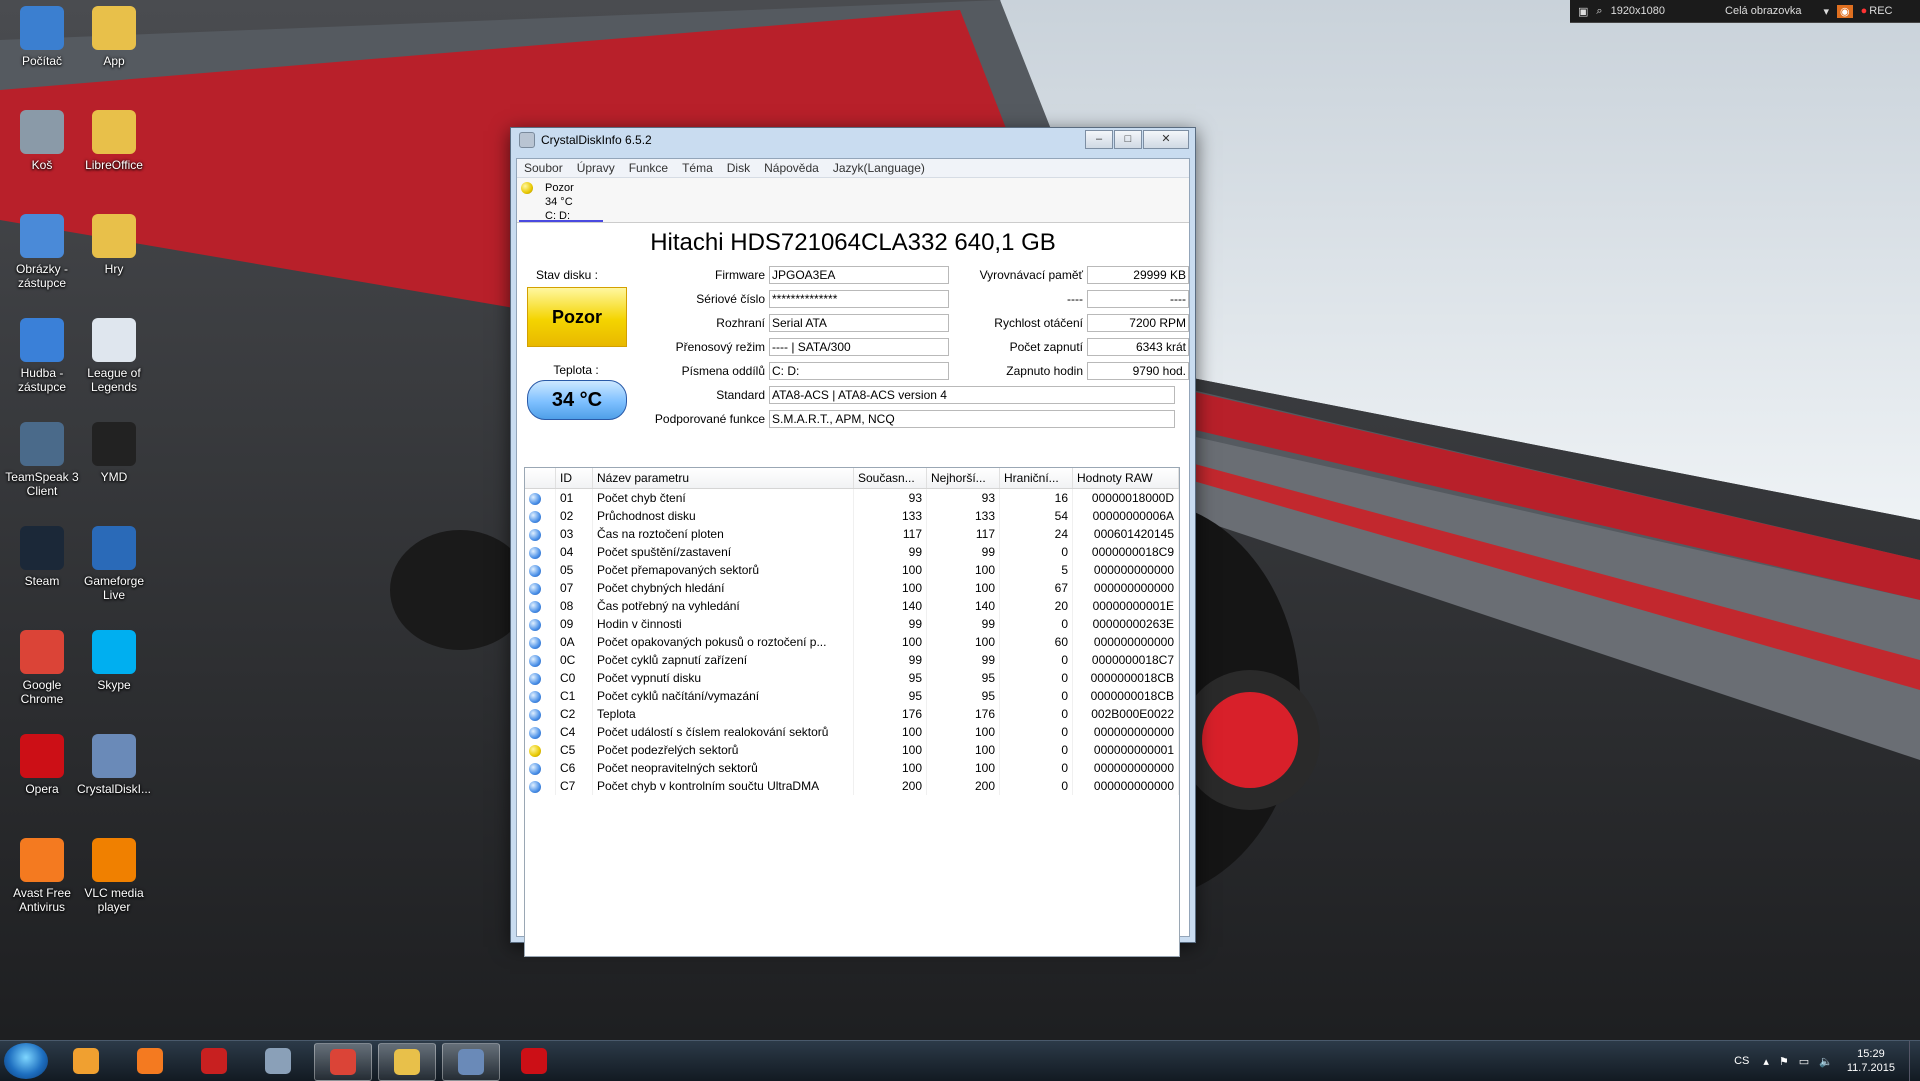  Describe the element at coordinates (1036, 606) in the screenshot. I see `threshold-cell: 20` at that location.